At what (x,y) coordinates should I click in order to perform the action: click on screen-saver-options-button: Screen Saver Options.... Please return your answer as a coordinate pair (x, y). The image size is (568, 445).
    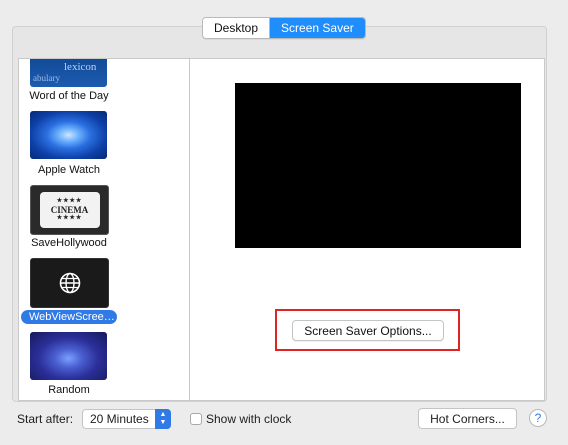
    Looking at the image, I should click on (368, 330).